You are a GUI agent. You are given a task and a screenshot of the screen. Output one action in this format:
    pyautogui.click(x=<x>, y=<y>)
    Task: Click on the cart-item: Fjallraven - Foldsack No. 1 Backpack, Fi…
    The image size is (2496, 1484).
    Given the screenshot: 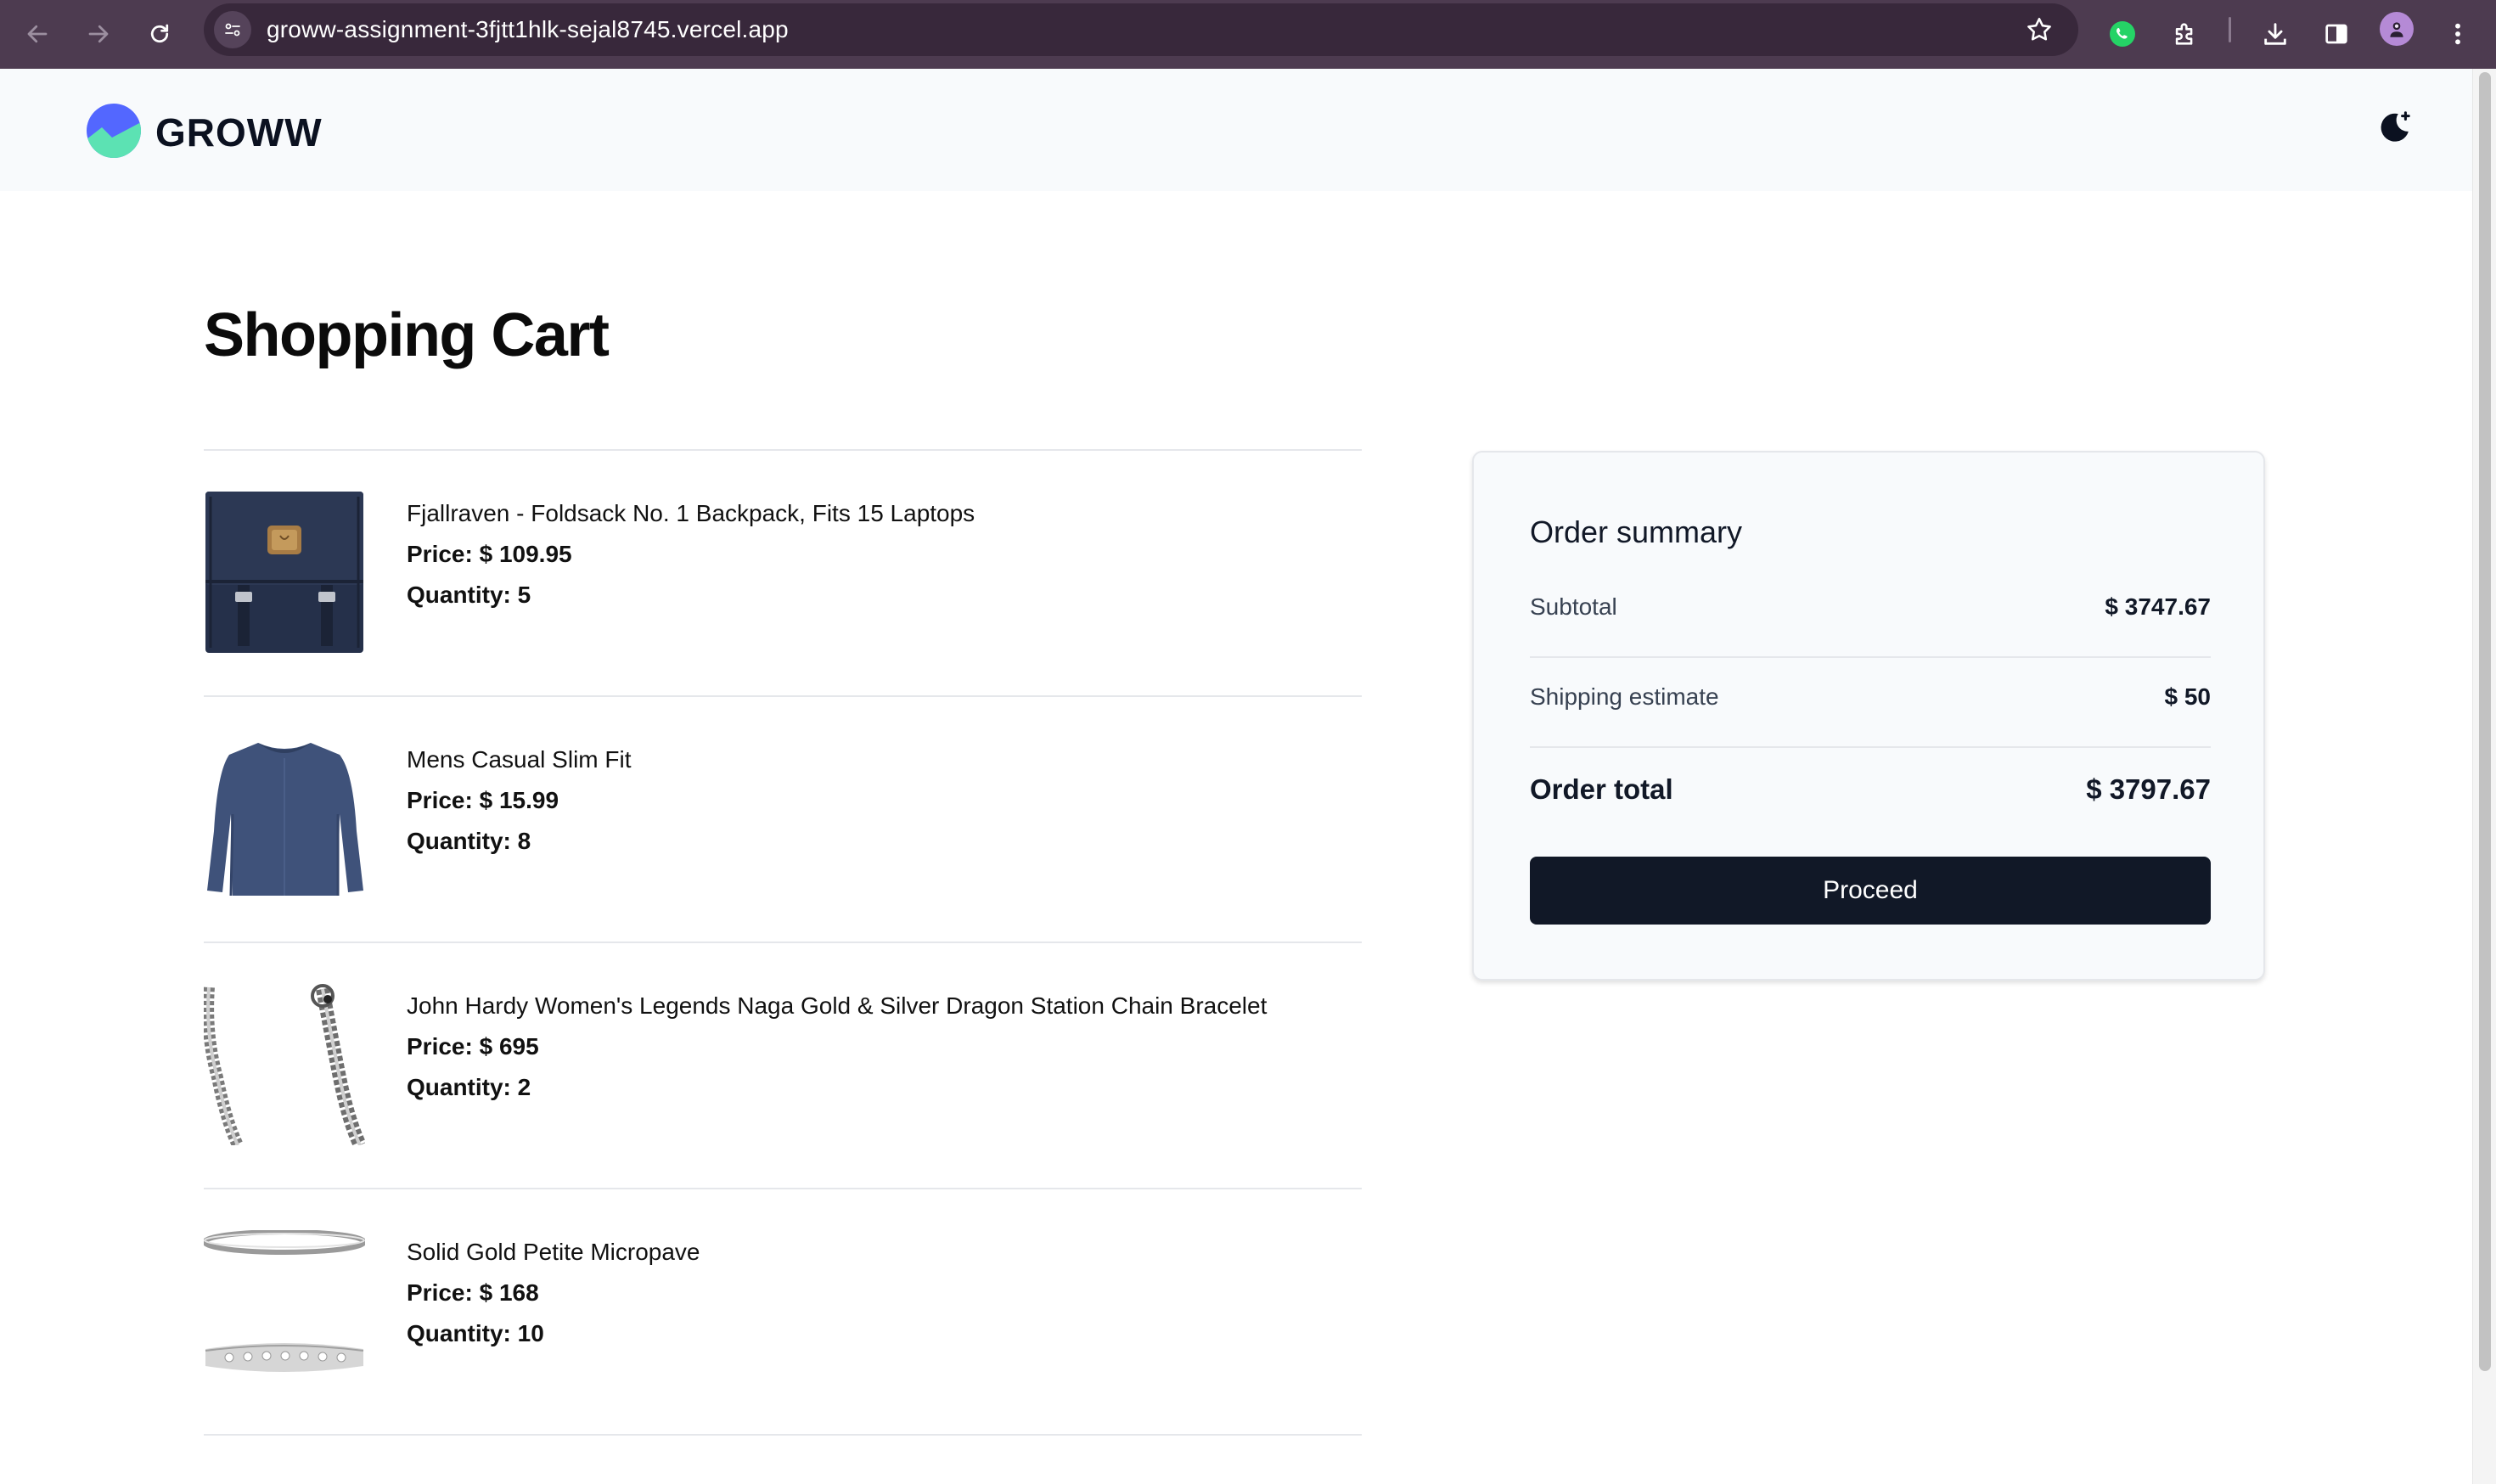 What is the action you would take?
    pyautogui.click(x=783, y=574)
    